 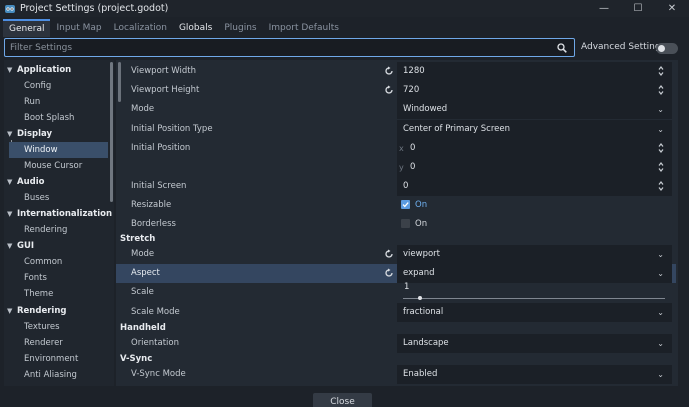 I want to click on initial-screen-field: 0, so click(x=534, y=186).